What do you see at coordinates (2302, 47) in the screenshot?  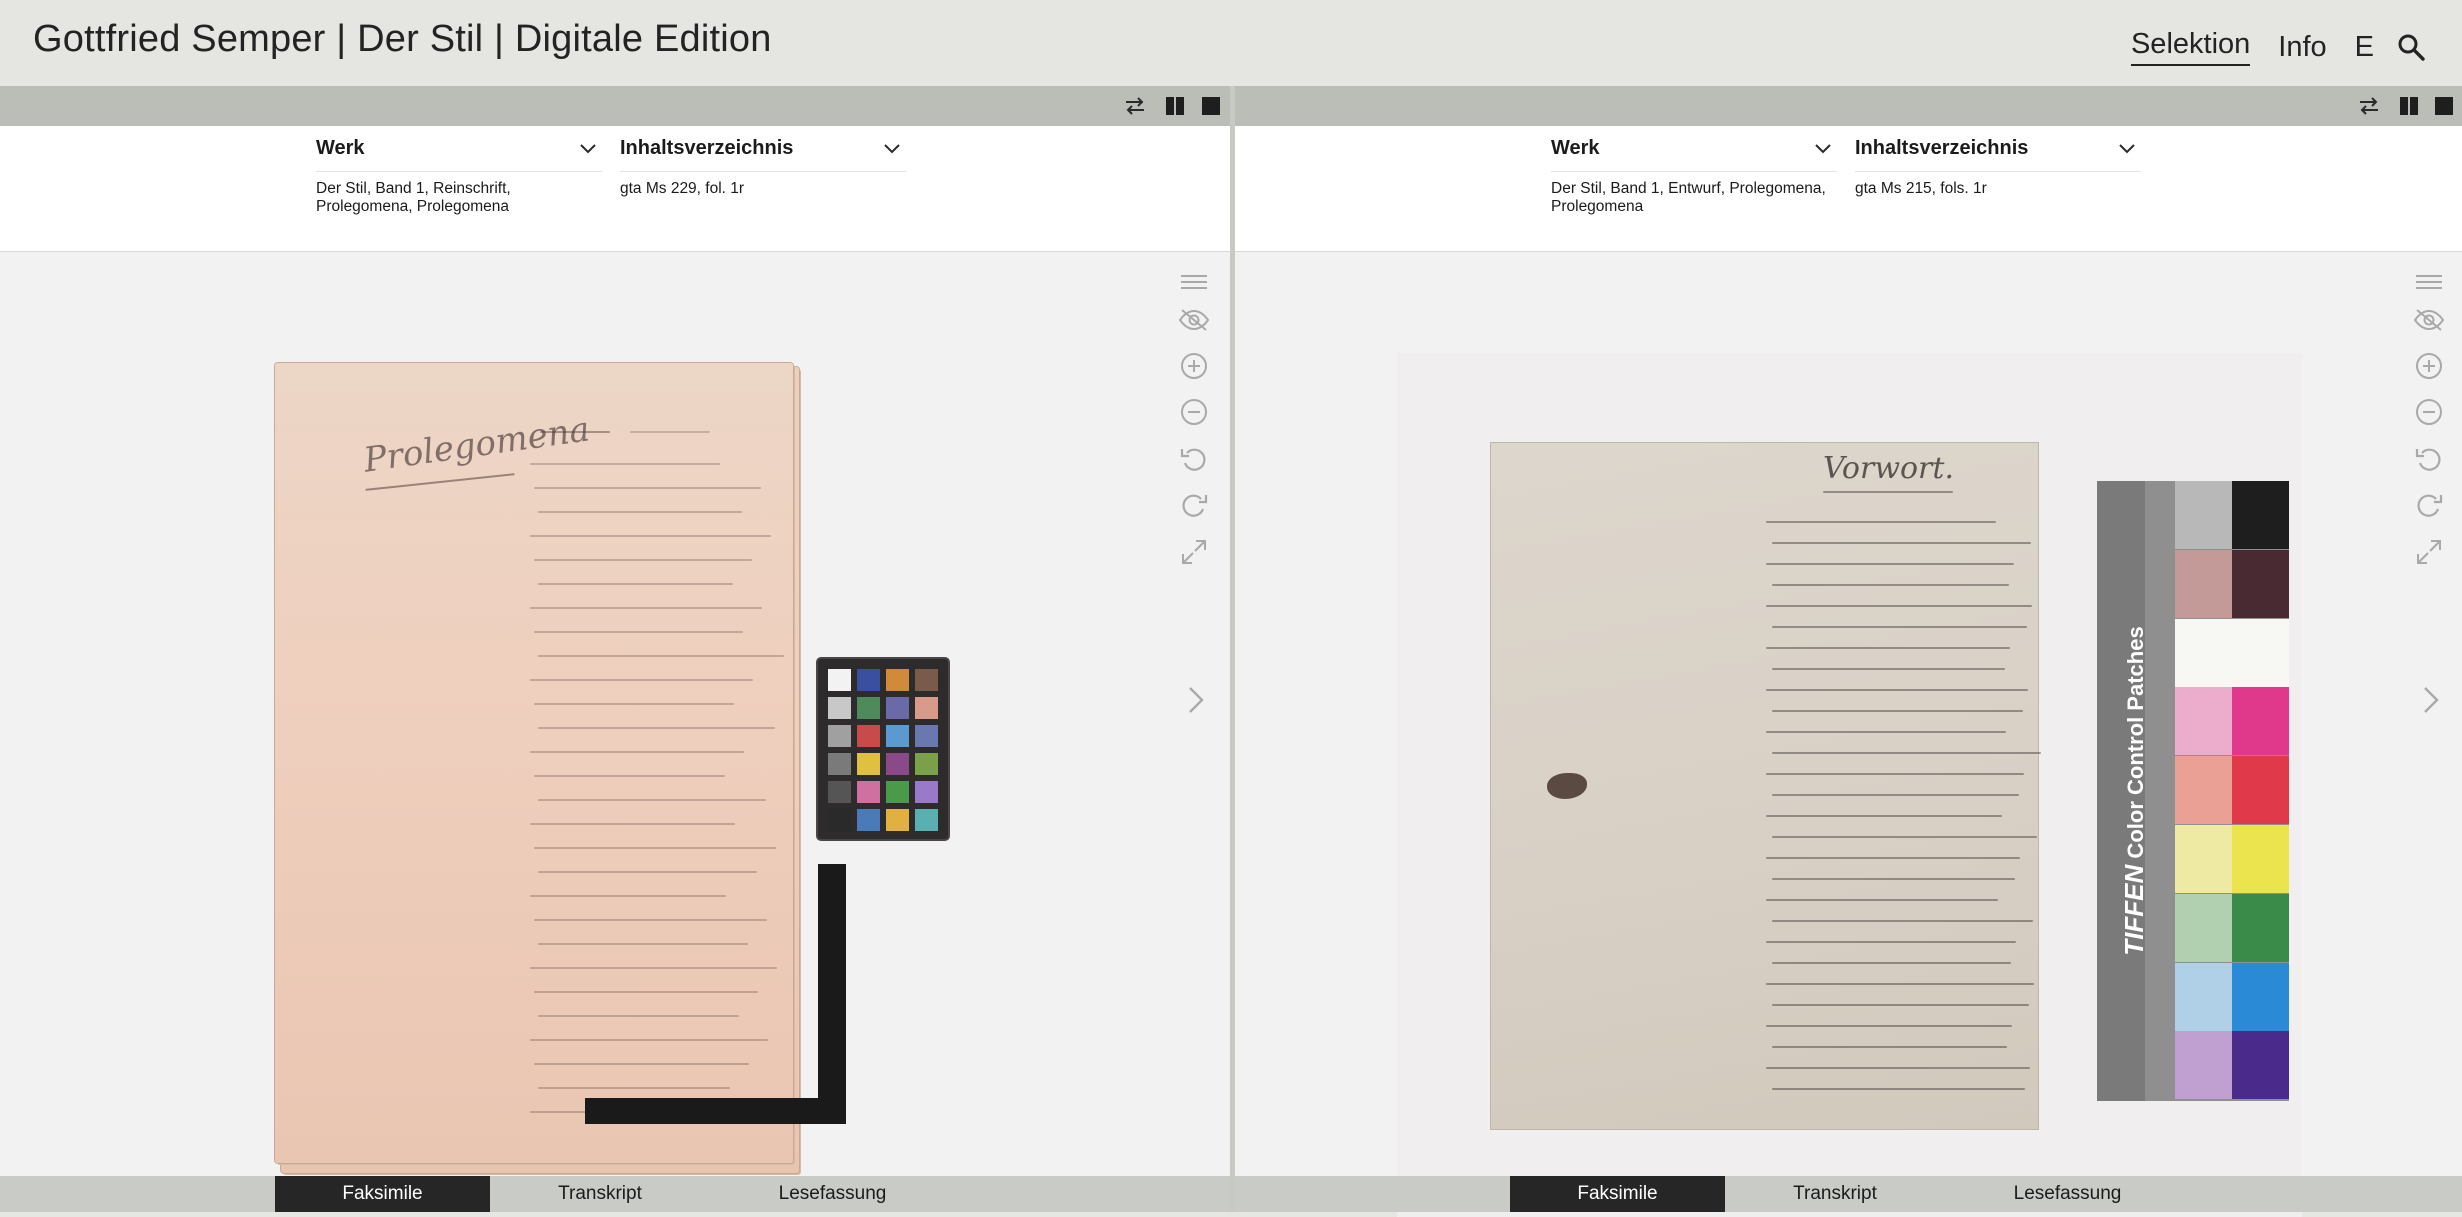 I see `nav-info: Info` at bounding box center [2302, 47].